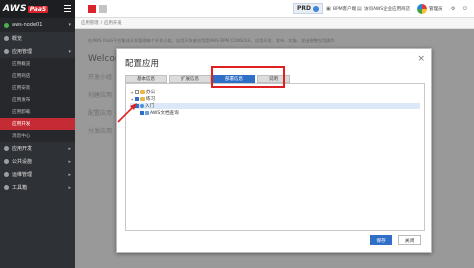  Describe the element at coordinates (6, 38) in the screenshot. I see `home-icon` at that location.